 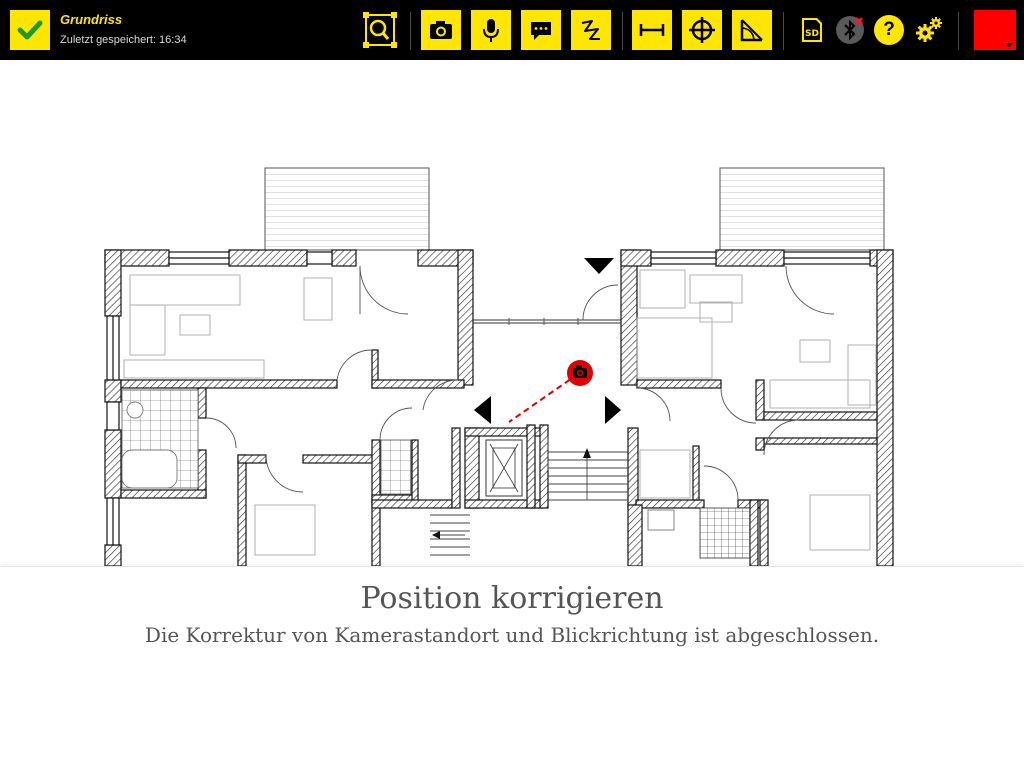 I want to click on sd-label: SD, so click(x=812, y=34).